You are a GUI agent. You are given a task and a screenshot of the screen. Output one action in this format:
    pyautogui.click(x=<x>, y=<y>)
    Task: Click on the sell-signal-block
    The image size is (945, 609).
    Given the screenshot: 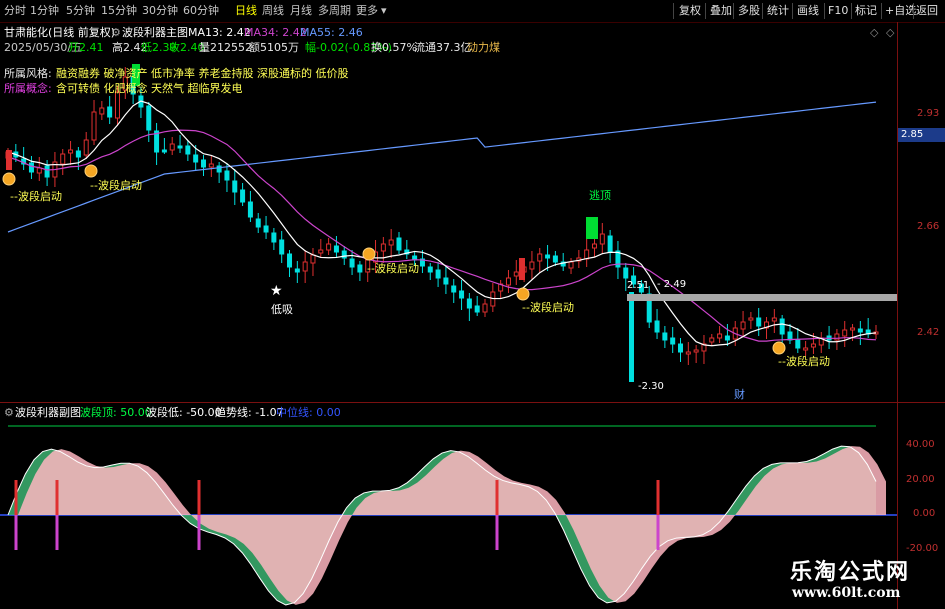 What is the action you would take?
    pyautogui.click(x=9, y=160)
    